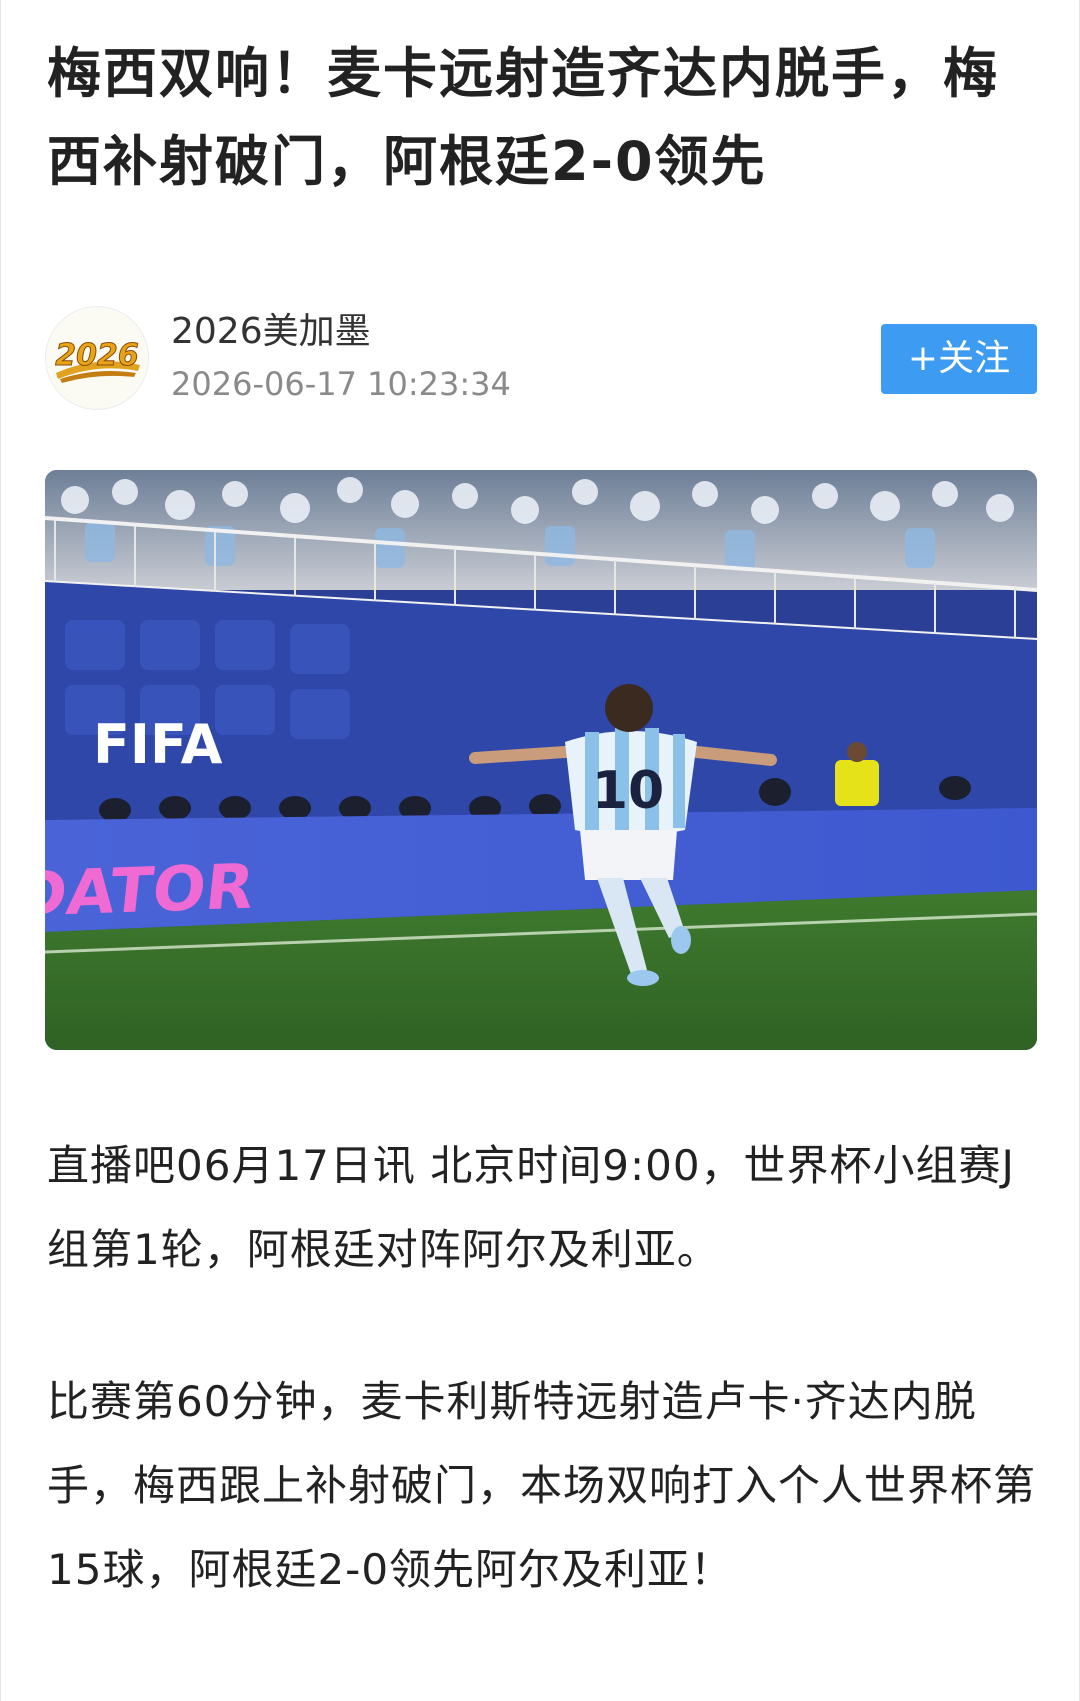  I want to click on svg-text: 10, so click(628, 791).